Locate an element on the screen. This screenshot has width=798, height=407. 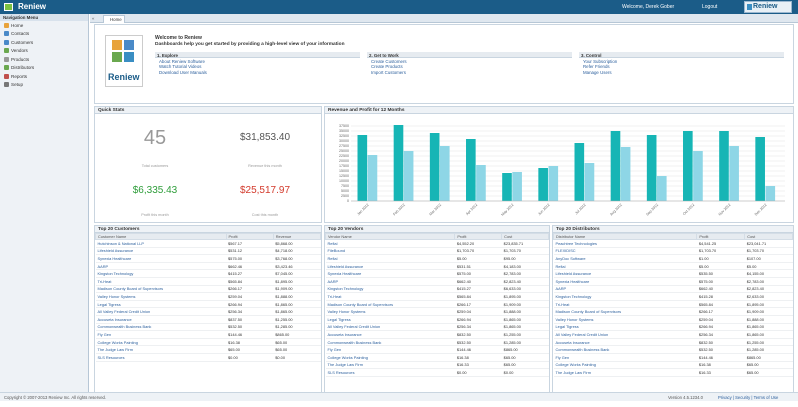
welcome-link: Create Customers is located at coordinates (469, 61).